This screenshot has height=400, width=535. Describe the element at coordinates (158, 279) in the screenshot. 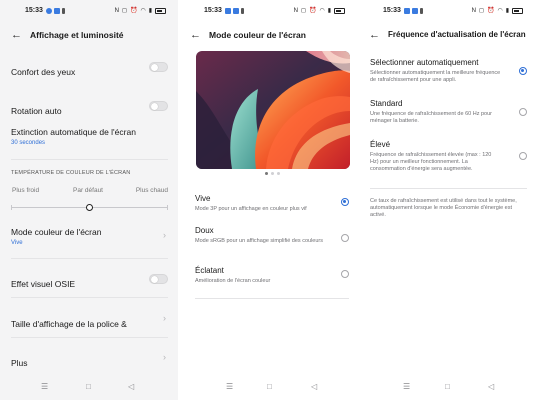

I see `osie-toggle` at that location.